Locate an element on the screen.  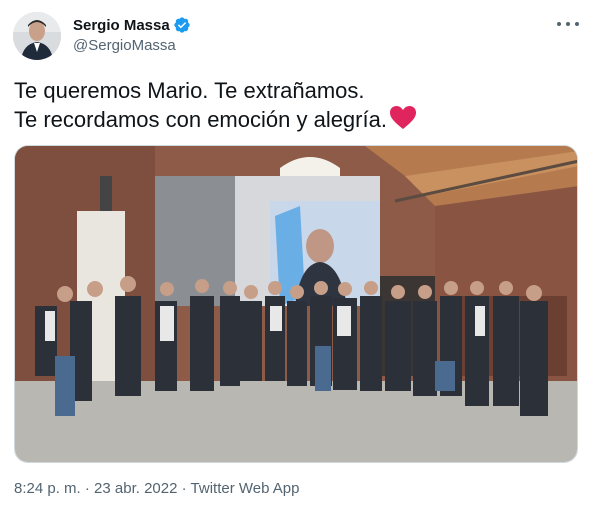
author-info: Sergio Massa @SergioMassa is located at coordinates (132, 34).